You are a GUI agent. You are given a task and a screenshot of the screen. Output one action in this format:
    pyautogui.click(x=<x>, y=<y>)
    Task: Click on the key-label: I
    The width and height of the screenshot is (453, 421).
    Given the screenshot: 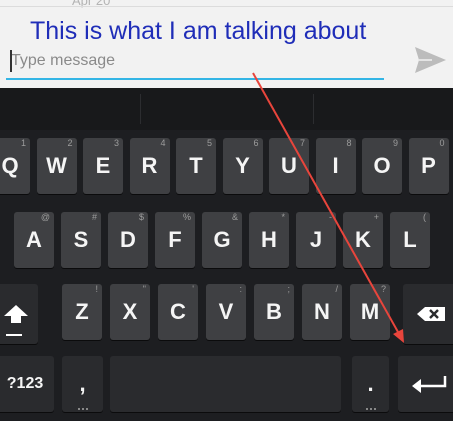 What is the action you would take?
    pyautogui.click(x=335, y=165)
    